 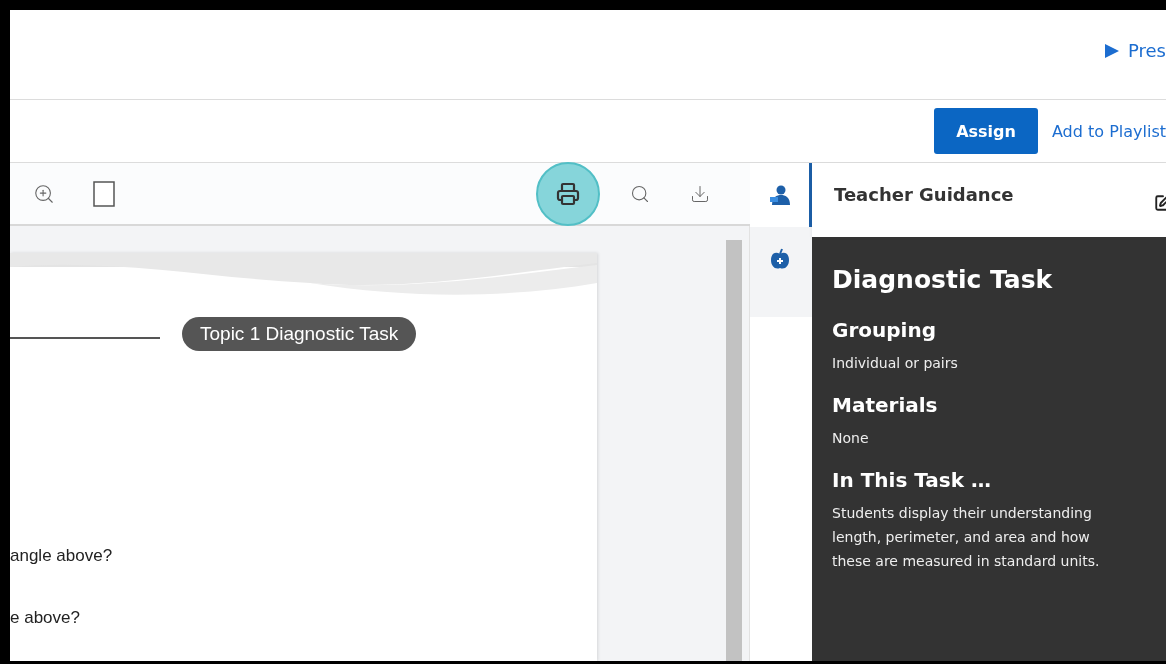 I want to click on scrollbar-thumb, so click(x=734, y=450).